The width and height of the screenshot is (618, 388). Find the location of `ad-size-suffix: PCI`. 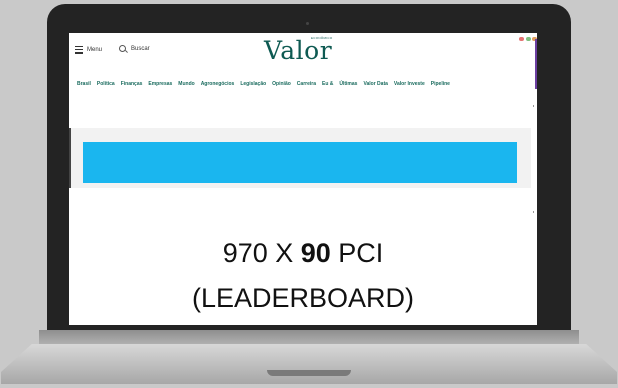

ad-size-suffix: PCI is located at coordinates (357, 253).